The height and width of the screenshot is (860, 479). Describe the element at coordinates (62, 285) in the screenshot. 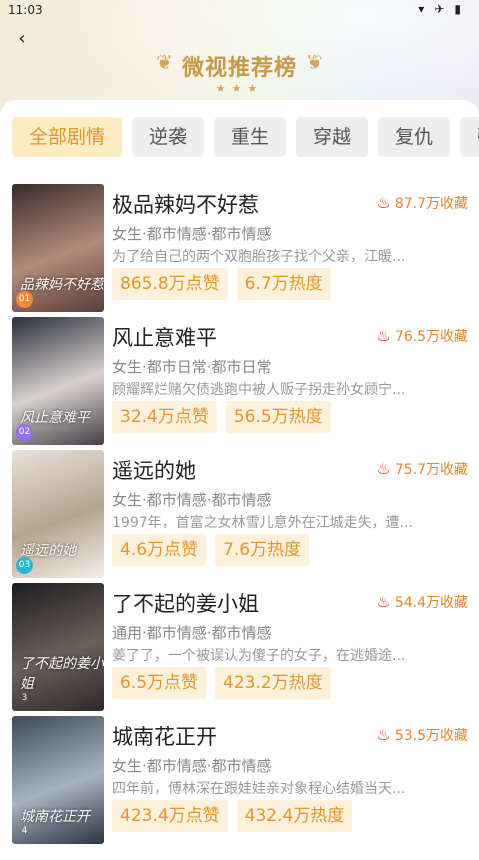

I see `cover-title: 品辣妈不好惹` at that location.